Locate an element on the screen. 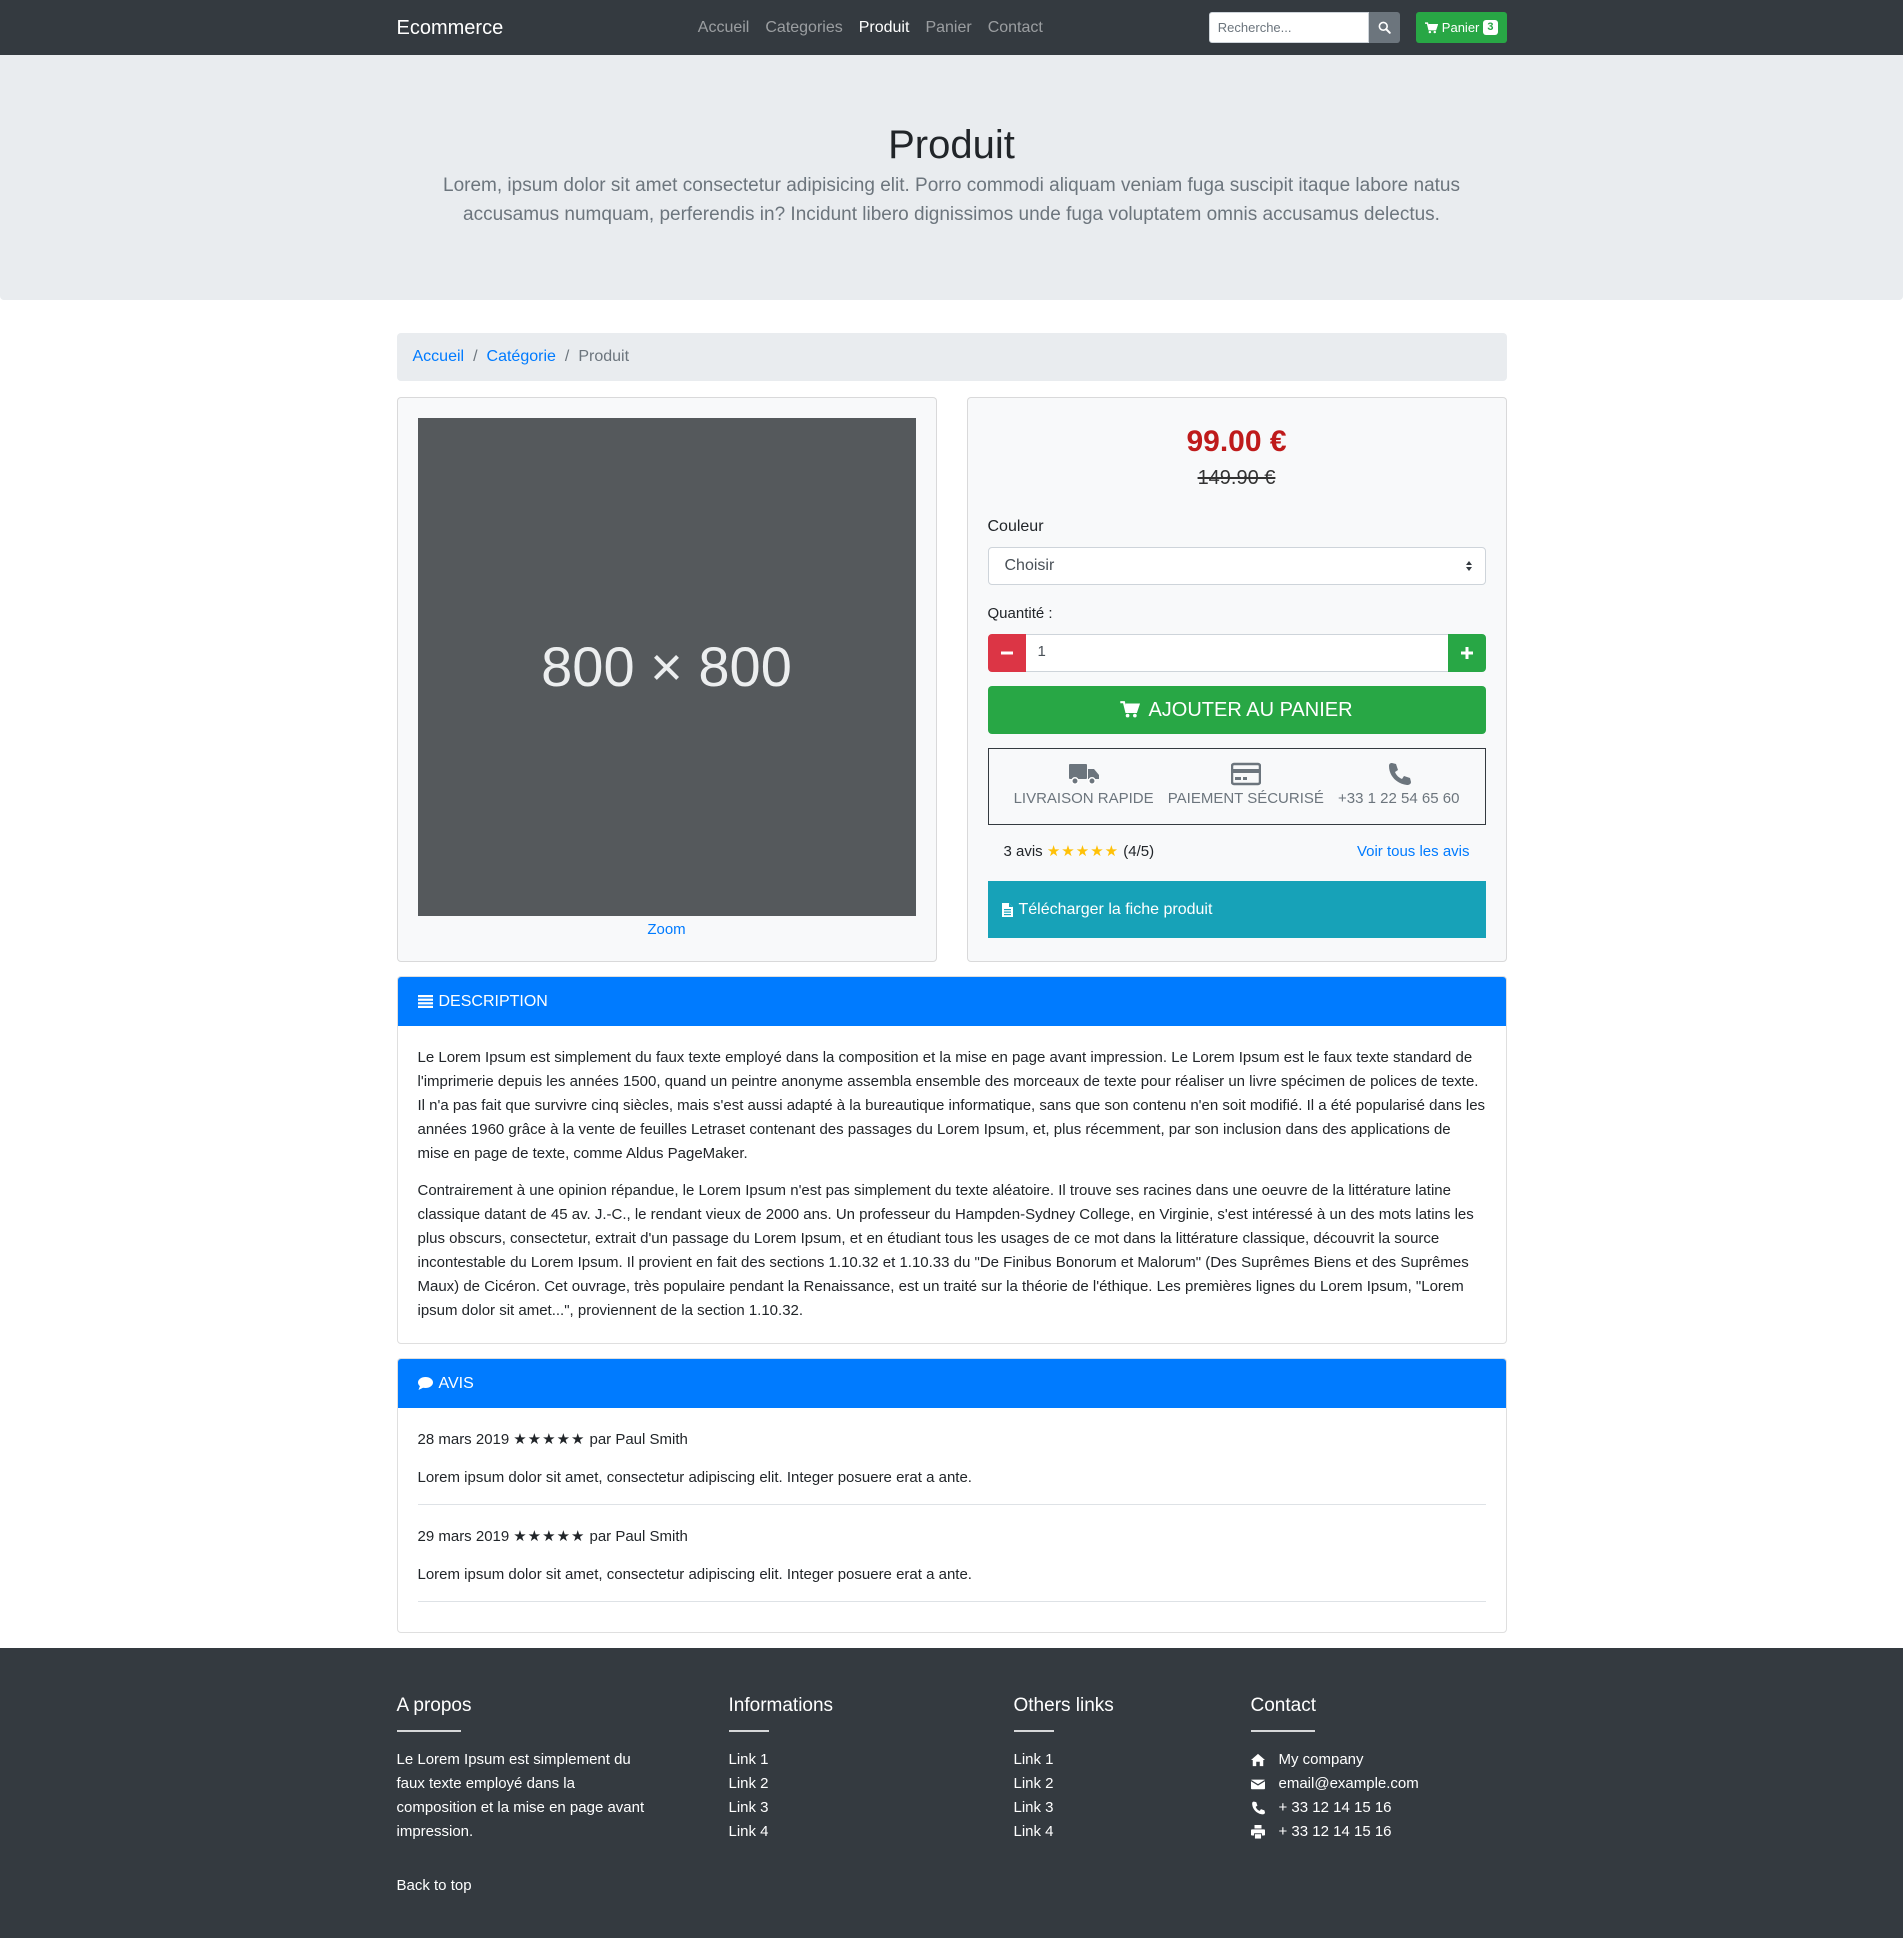  footer-others-link: Link 1 is located at coordinates (1034, 1759).